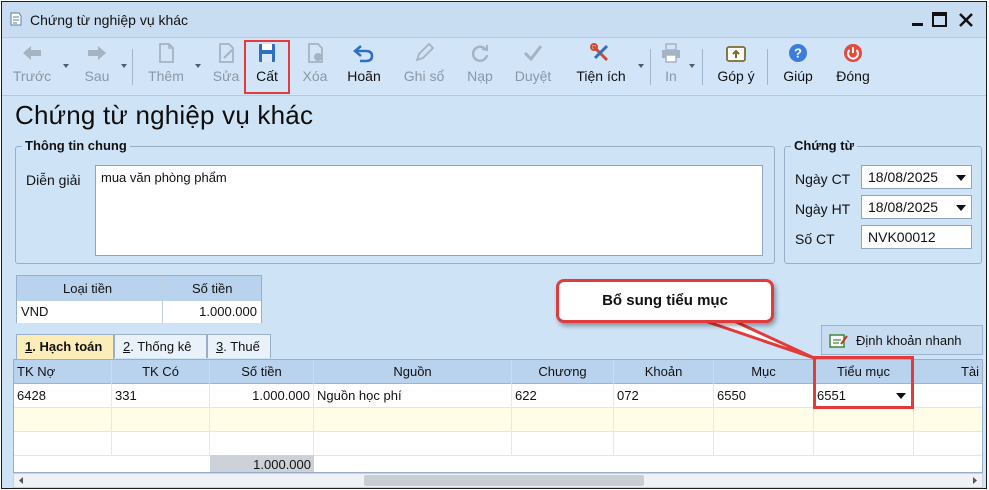 Image resolution: width=989 pixels, height=490 pixels. Describe the element at coordinates (429, 210) in the screenshot. I see `description-field: mua văn phòng phẩm` at that location.